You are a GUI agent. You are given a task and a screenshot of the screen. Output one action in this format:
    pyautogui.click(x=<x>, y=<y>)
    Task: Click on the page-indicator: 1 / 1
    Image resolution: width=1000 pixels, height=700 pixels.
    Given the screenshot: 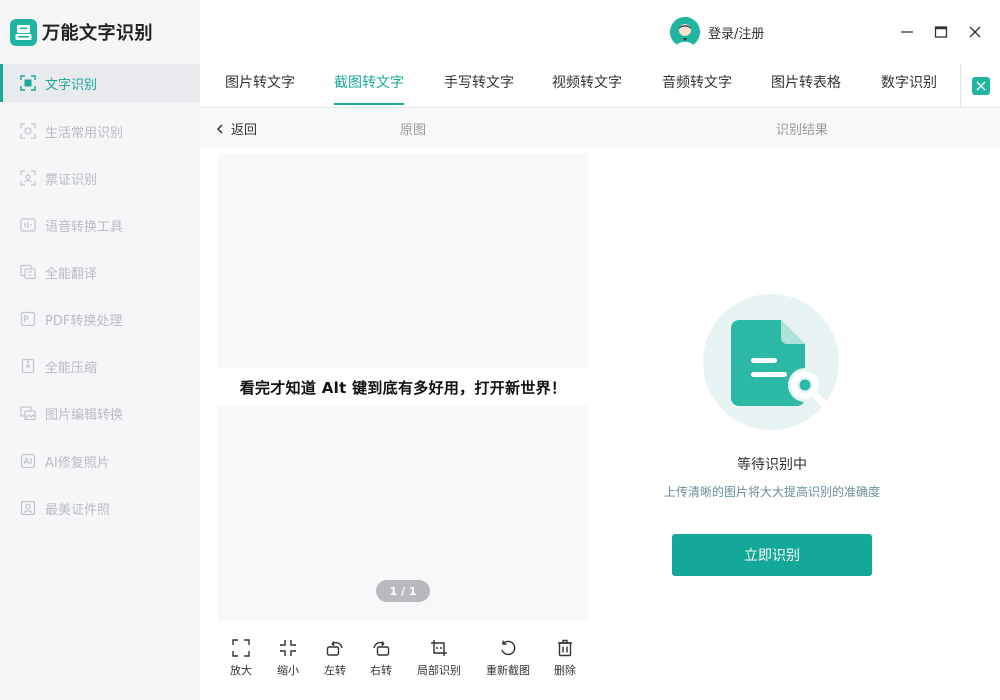 What is the action you would take?
    pyautogui.click(x=403, y=591)
    